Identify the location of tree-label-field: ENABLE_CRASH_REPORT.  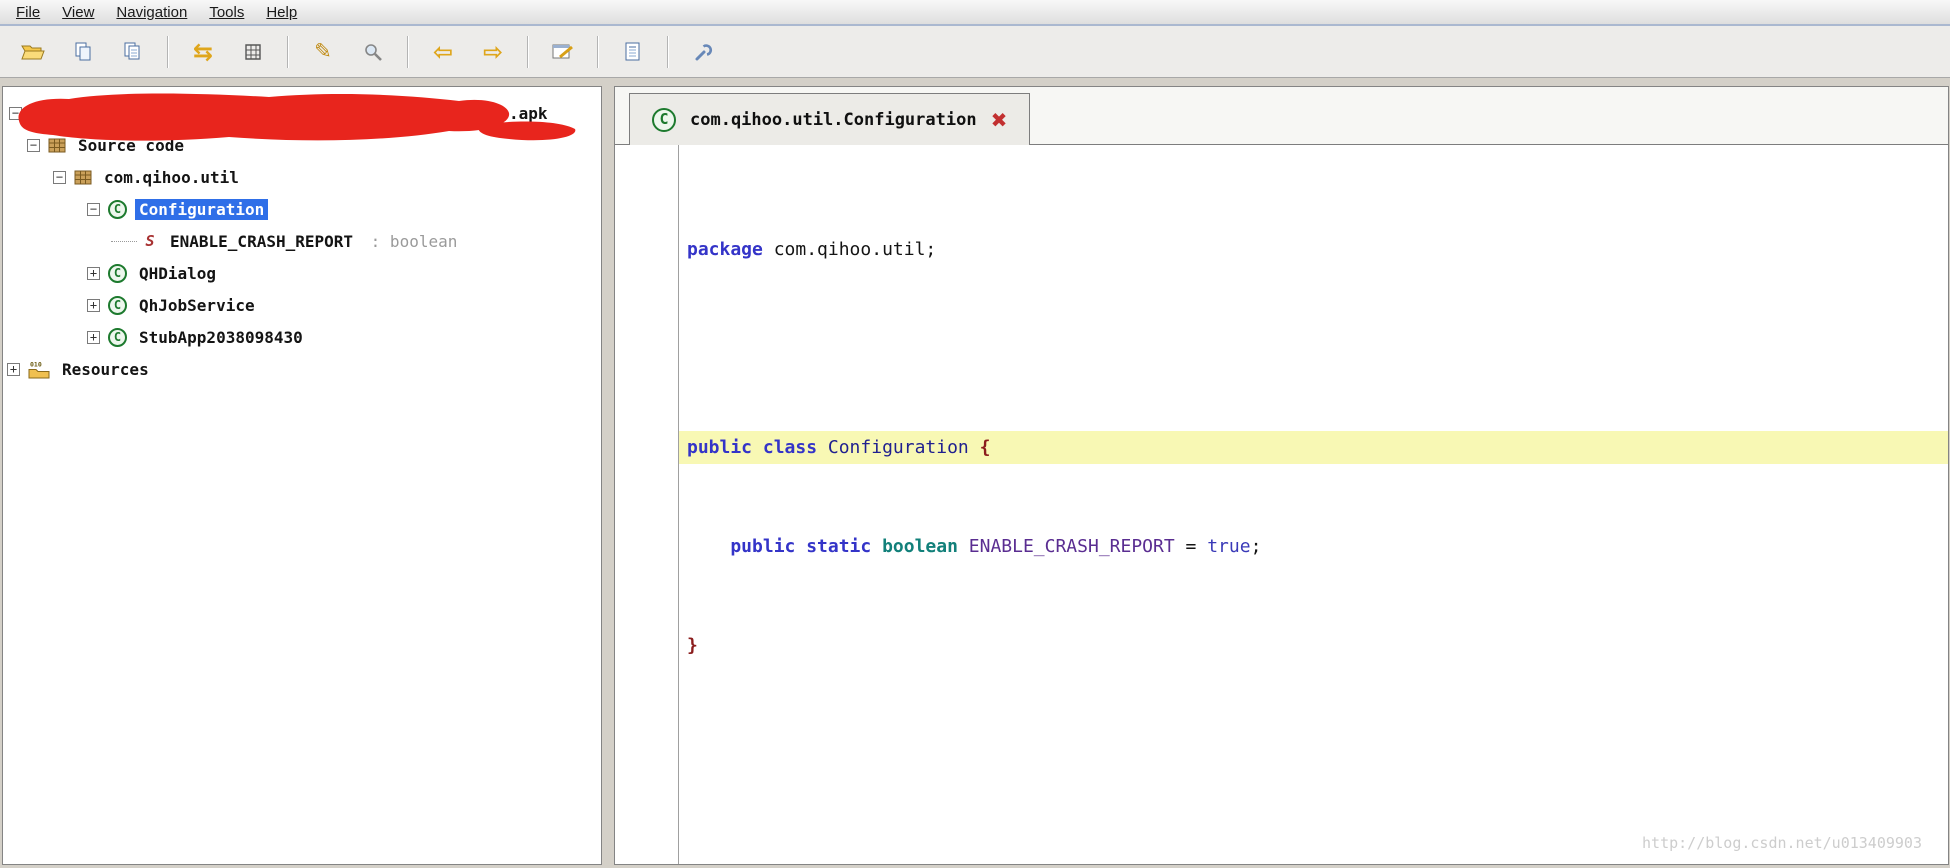
(262, 241).